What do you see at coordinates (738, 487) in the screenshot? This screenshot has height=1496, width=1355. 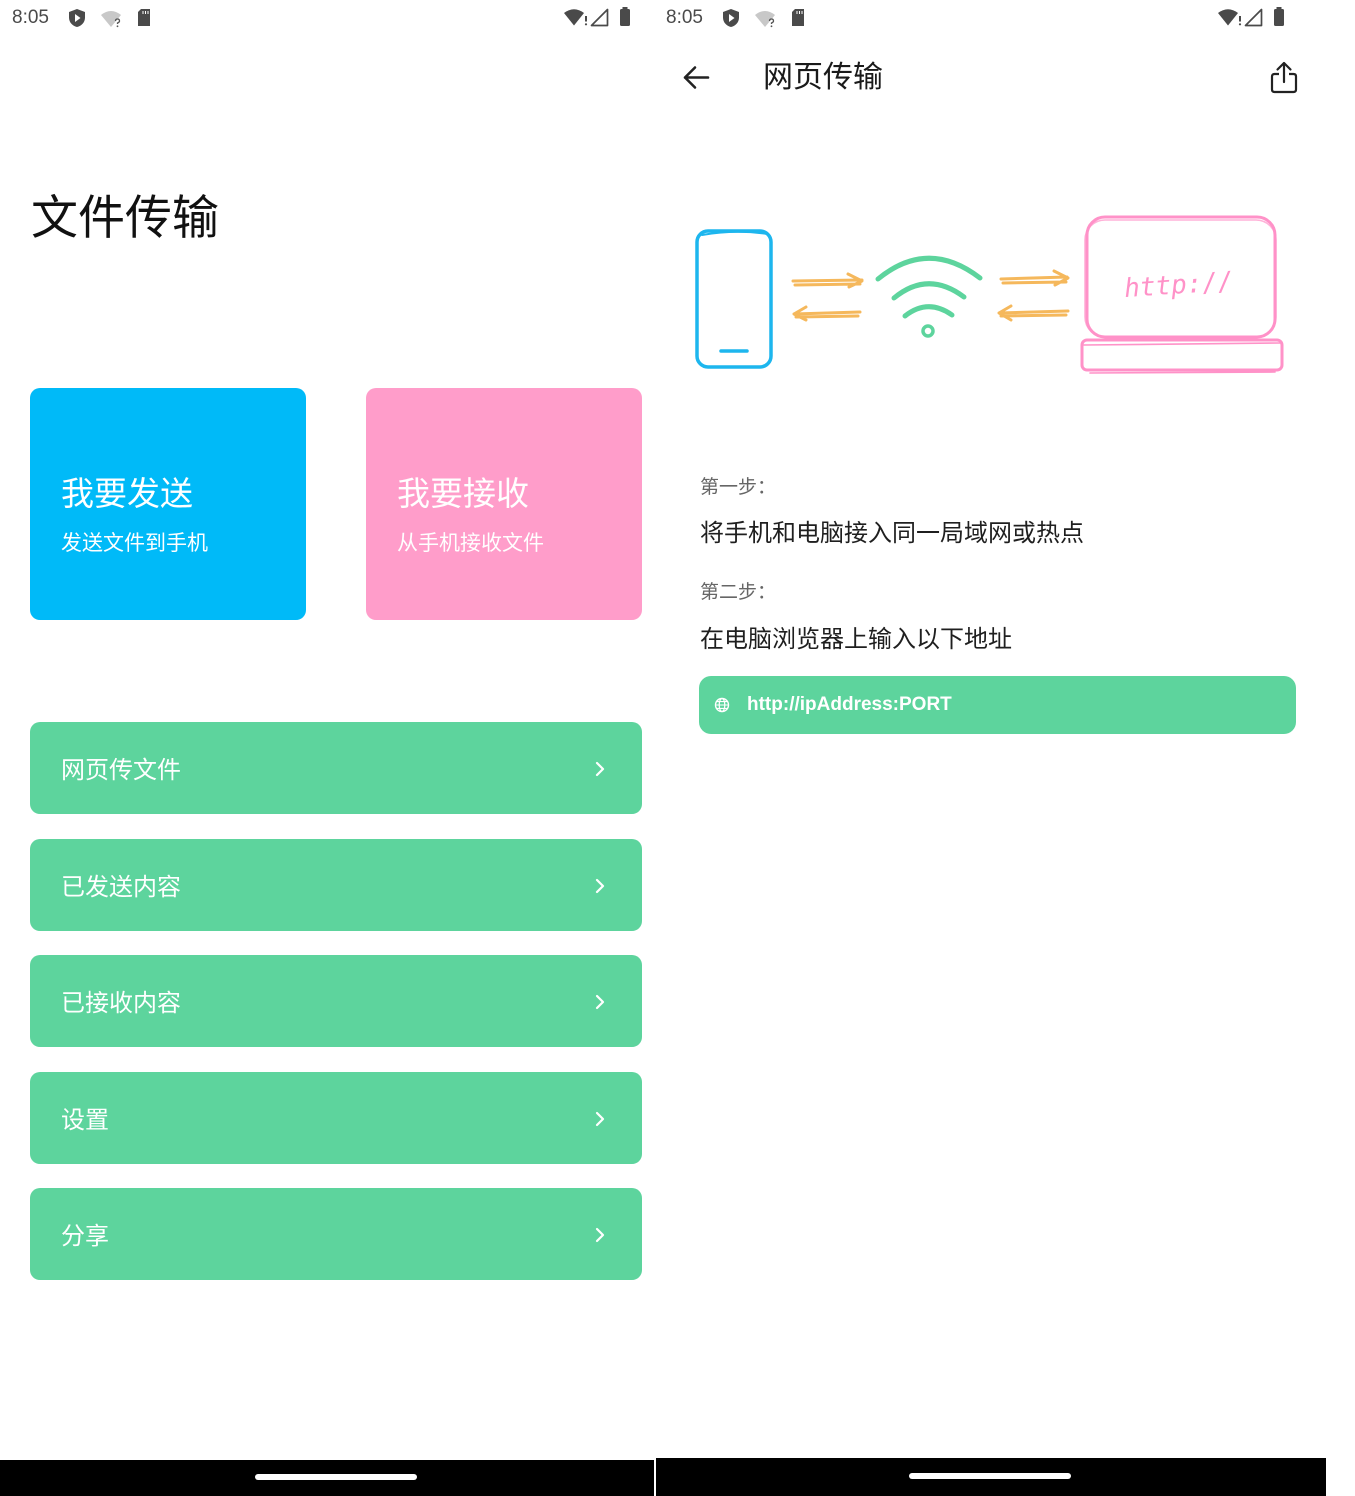 I see `step-1-label: 第一步：` at bounding box center [738, 487].